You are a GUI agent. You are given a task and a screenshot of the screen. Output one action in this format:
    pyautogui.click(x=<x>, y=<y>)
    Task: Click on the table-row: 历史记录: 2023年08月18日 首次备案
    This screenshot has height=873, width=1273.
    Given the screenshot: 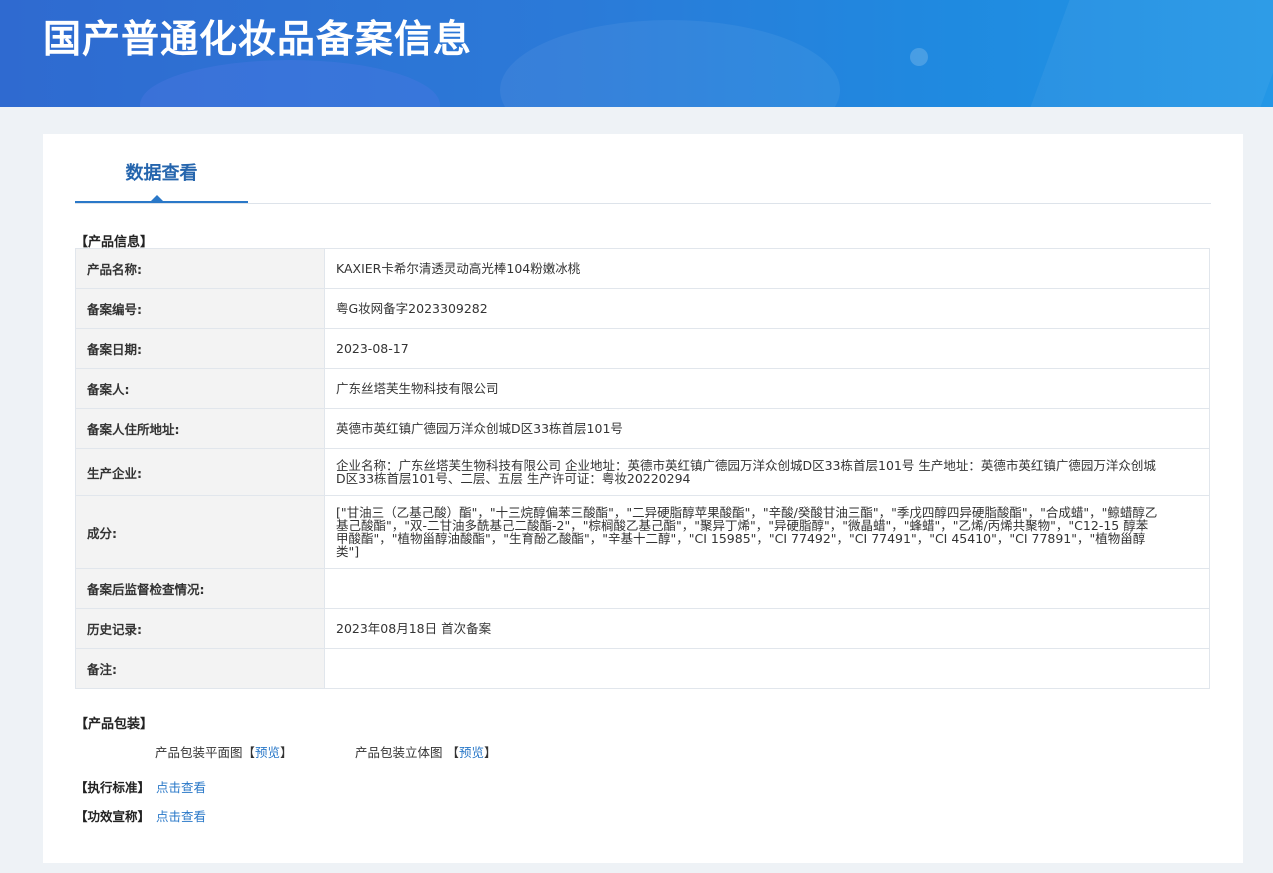 What is the action you would take?
    pyautogui.click(x=642, y=628)
    